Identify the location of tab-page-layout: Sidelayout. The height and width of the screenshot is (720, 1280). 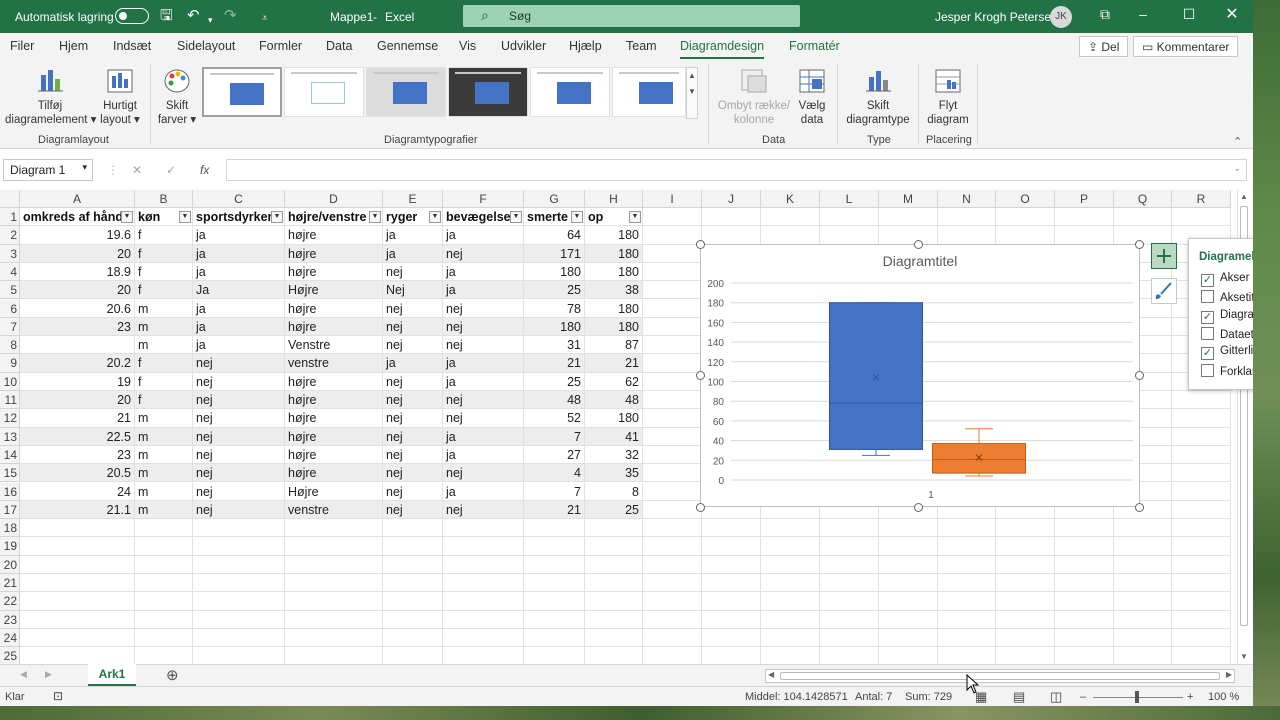
(206, 46).